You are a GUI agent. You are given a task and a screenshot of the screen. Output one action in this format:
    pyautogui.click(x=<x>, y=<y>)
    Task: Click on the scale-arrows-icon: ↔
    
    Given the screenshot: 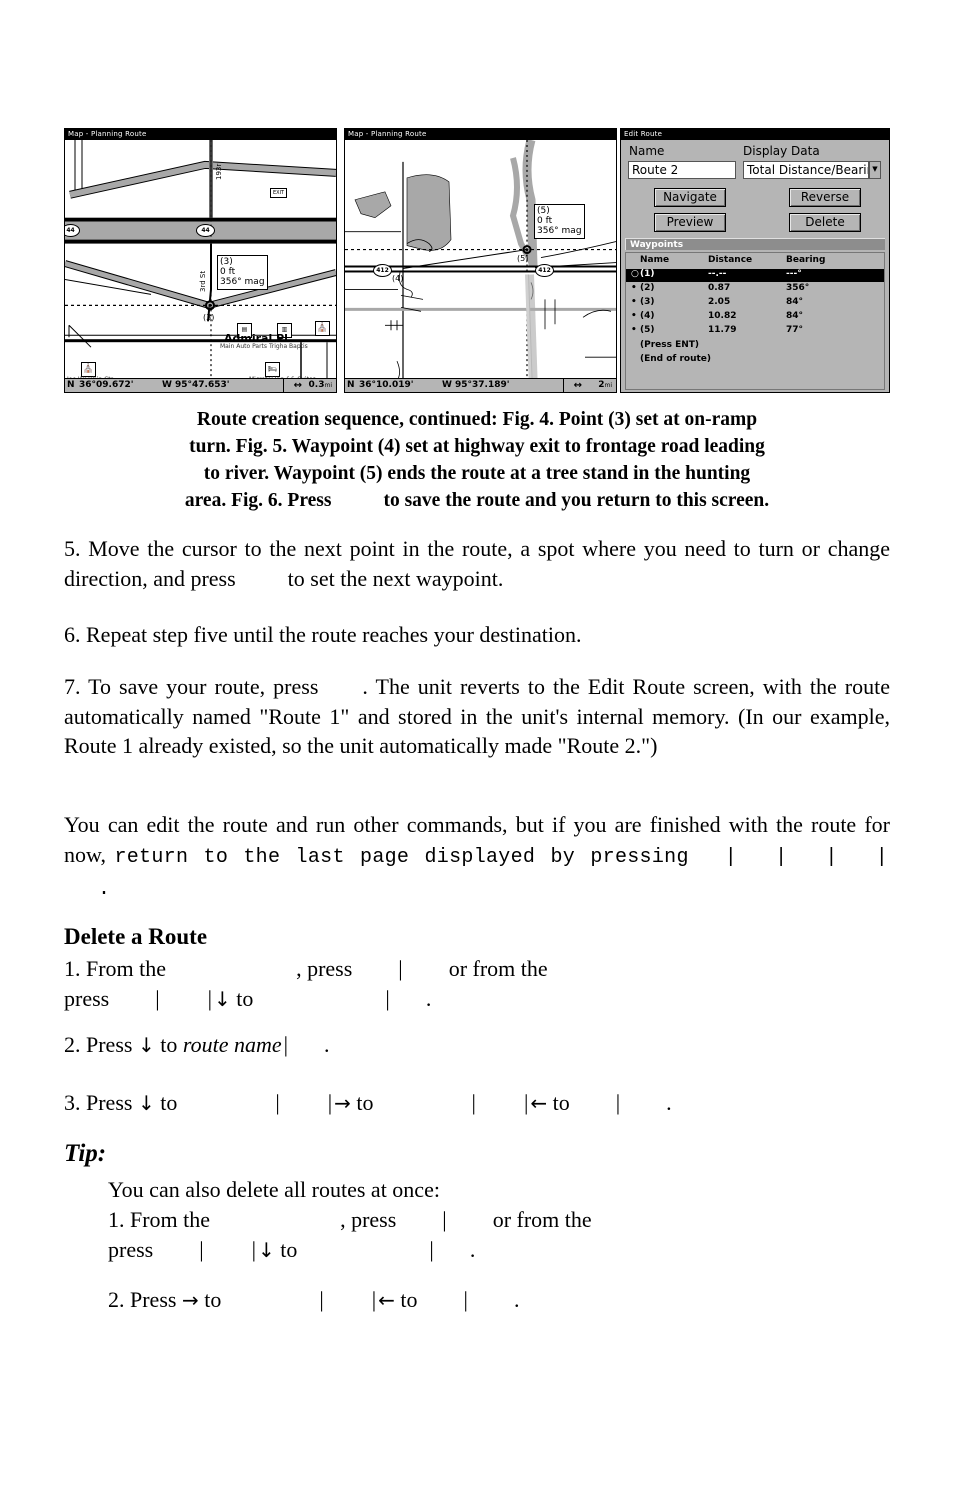 What is the action you would take?
    pyautogui.click(x=577, y=385)
    